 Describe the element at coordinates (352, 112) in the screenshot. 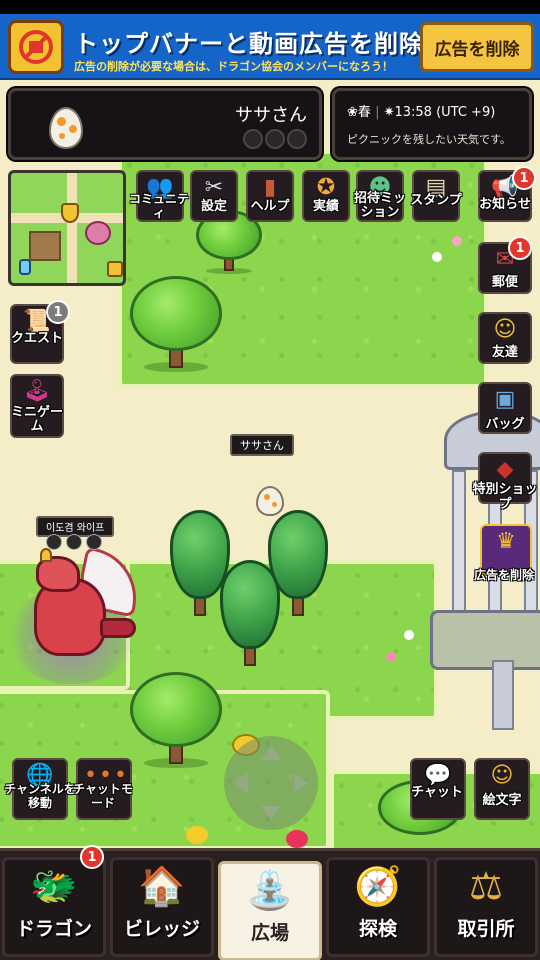

I see `clover-icon: ❀` at that location.